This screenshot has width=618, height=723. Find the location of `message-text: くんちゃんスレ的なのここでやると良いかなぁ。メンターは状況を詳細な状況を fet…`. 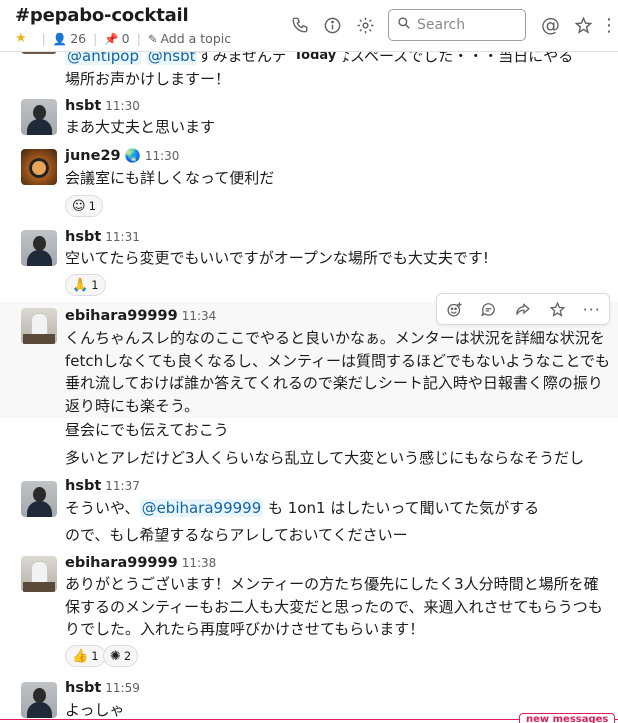

message-text: くんちゃんスレ的なのここでやると良いかなぁ。メンターは状況を詳細な状況を fet… is located at coordinates (337, 372).